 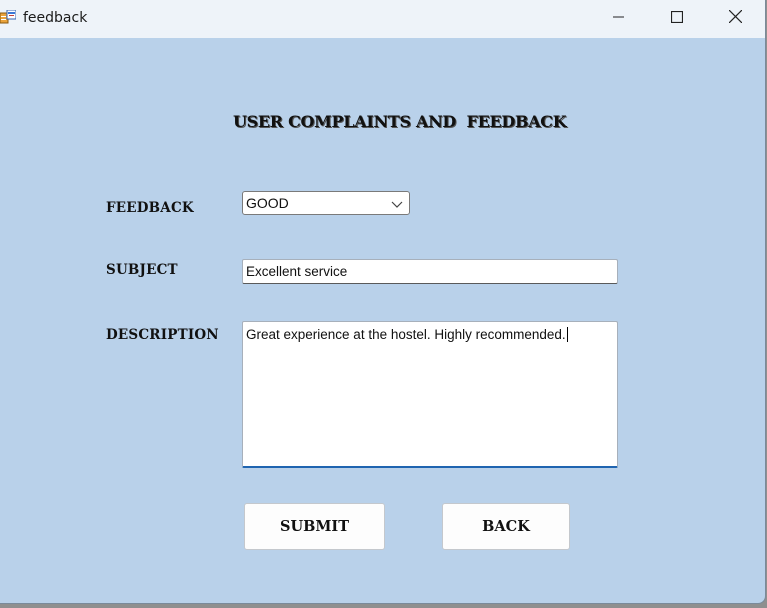 I want to click on minimize-button, so click(x=619, y=19).